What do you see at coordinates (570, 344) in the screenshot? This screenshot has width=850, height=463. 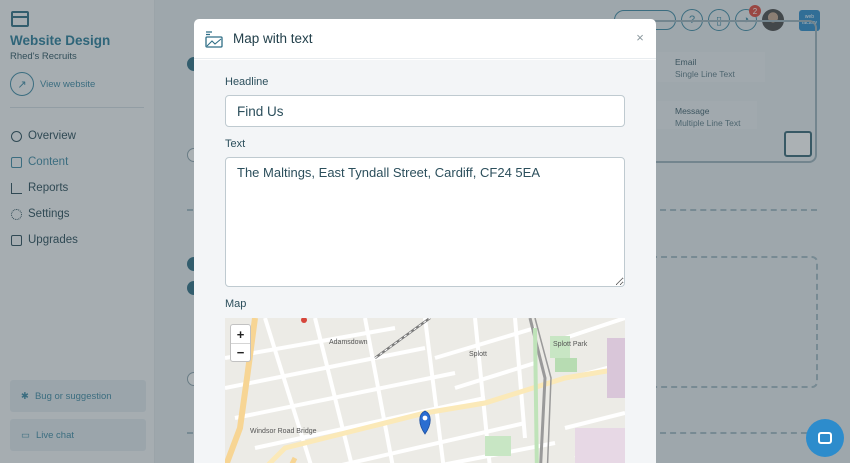 I see `svg-text: Splott Park` at bounding box center [570, 344].